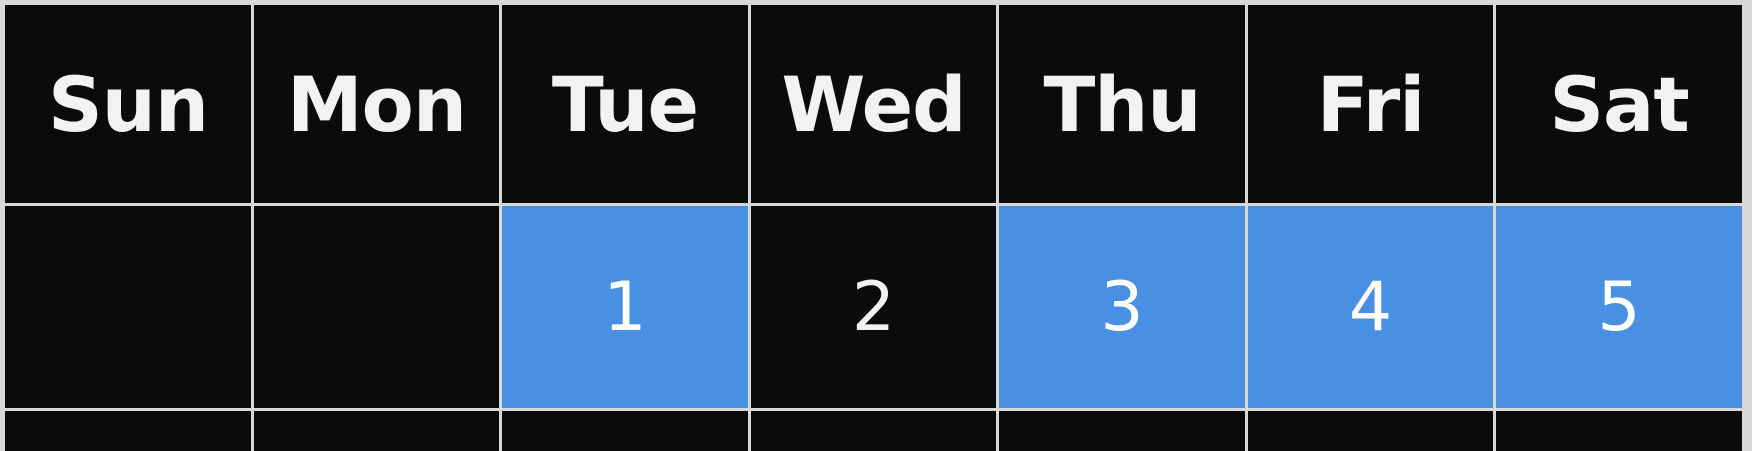 Image resolution: width=1752 pixels, height=451 pixels. Describe the element at coordinates (625, 104) in the screenshot. I see `weekday-header-tue: Tue` at that location.